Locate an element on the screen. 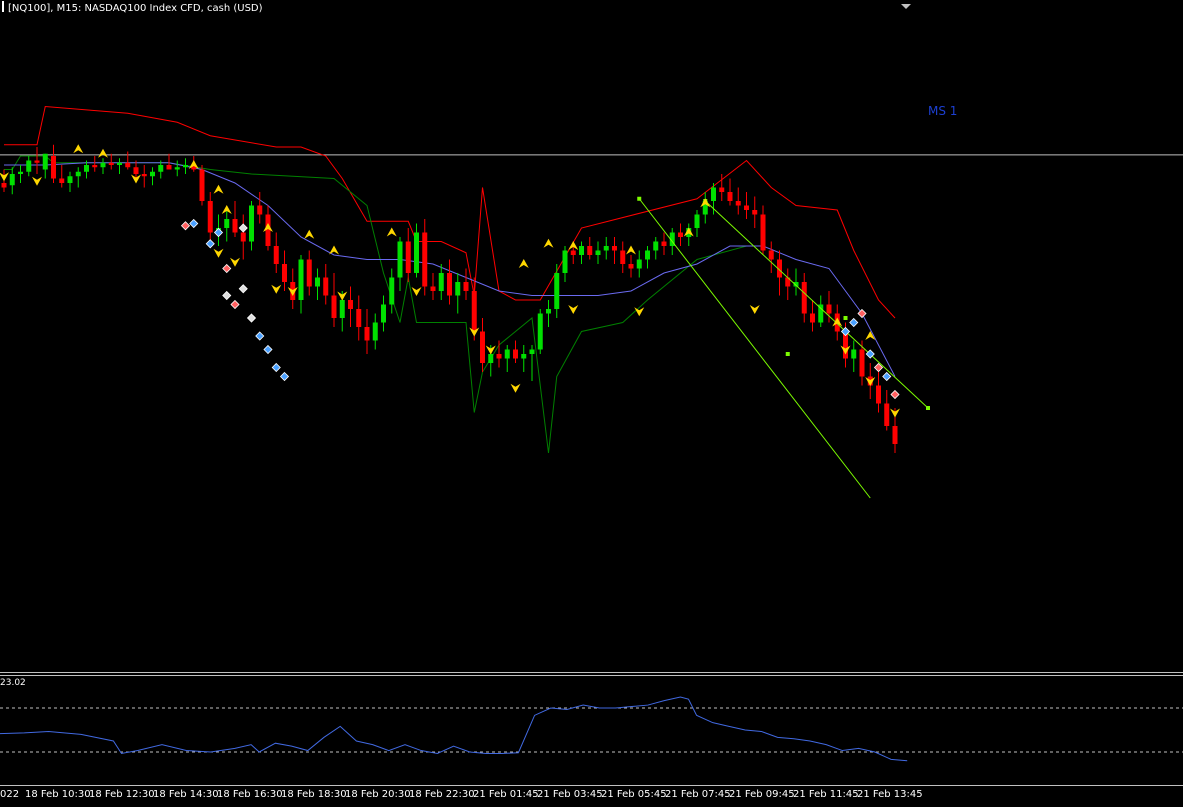  xaxis-border is located at coordinates (591, 785).